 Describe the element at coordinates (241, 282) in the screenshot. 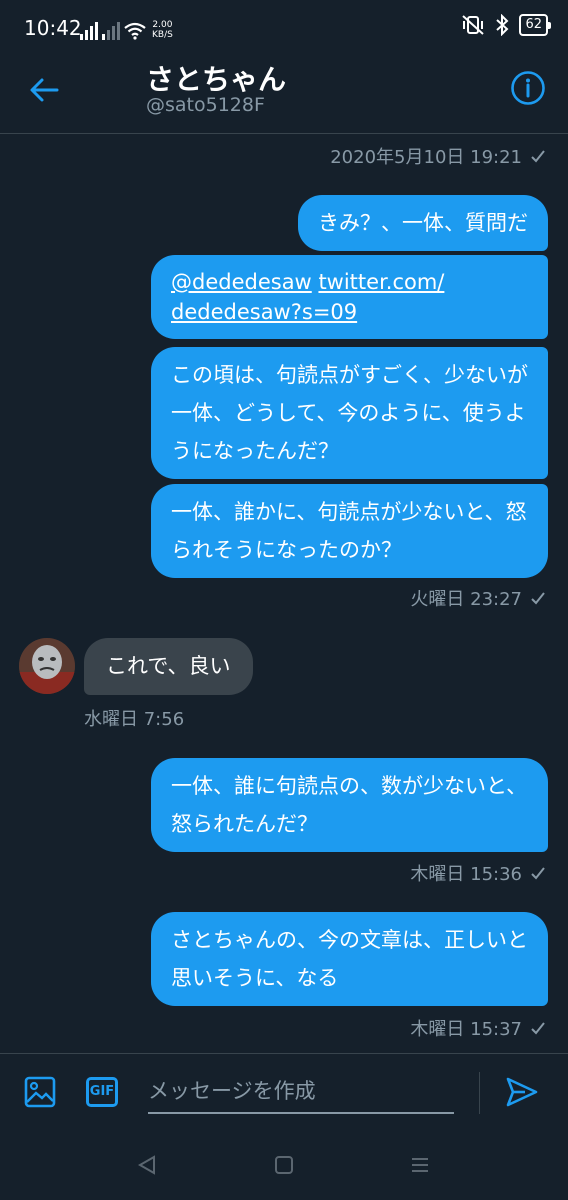

I see `mention-link: @dededesaw` at that location.